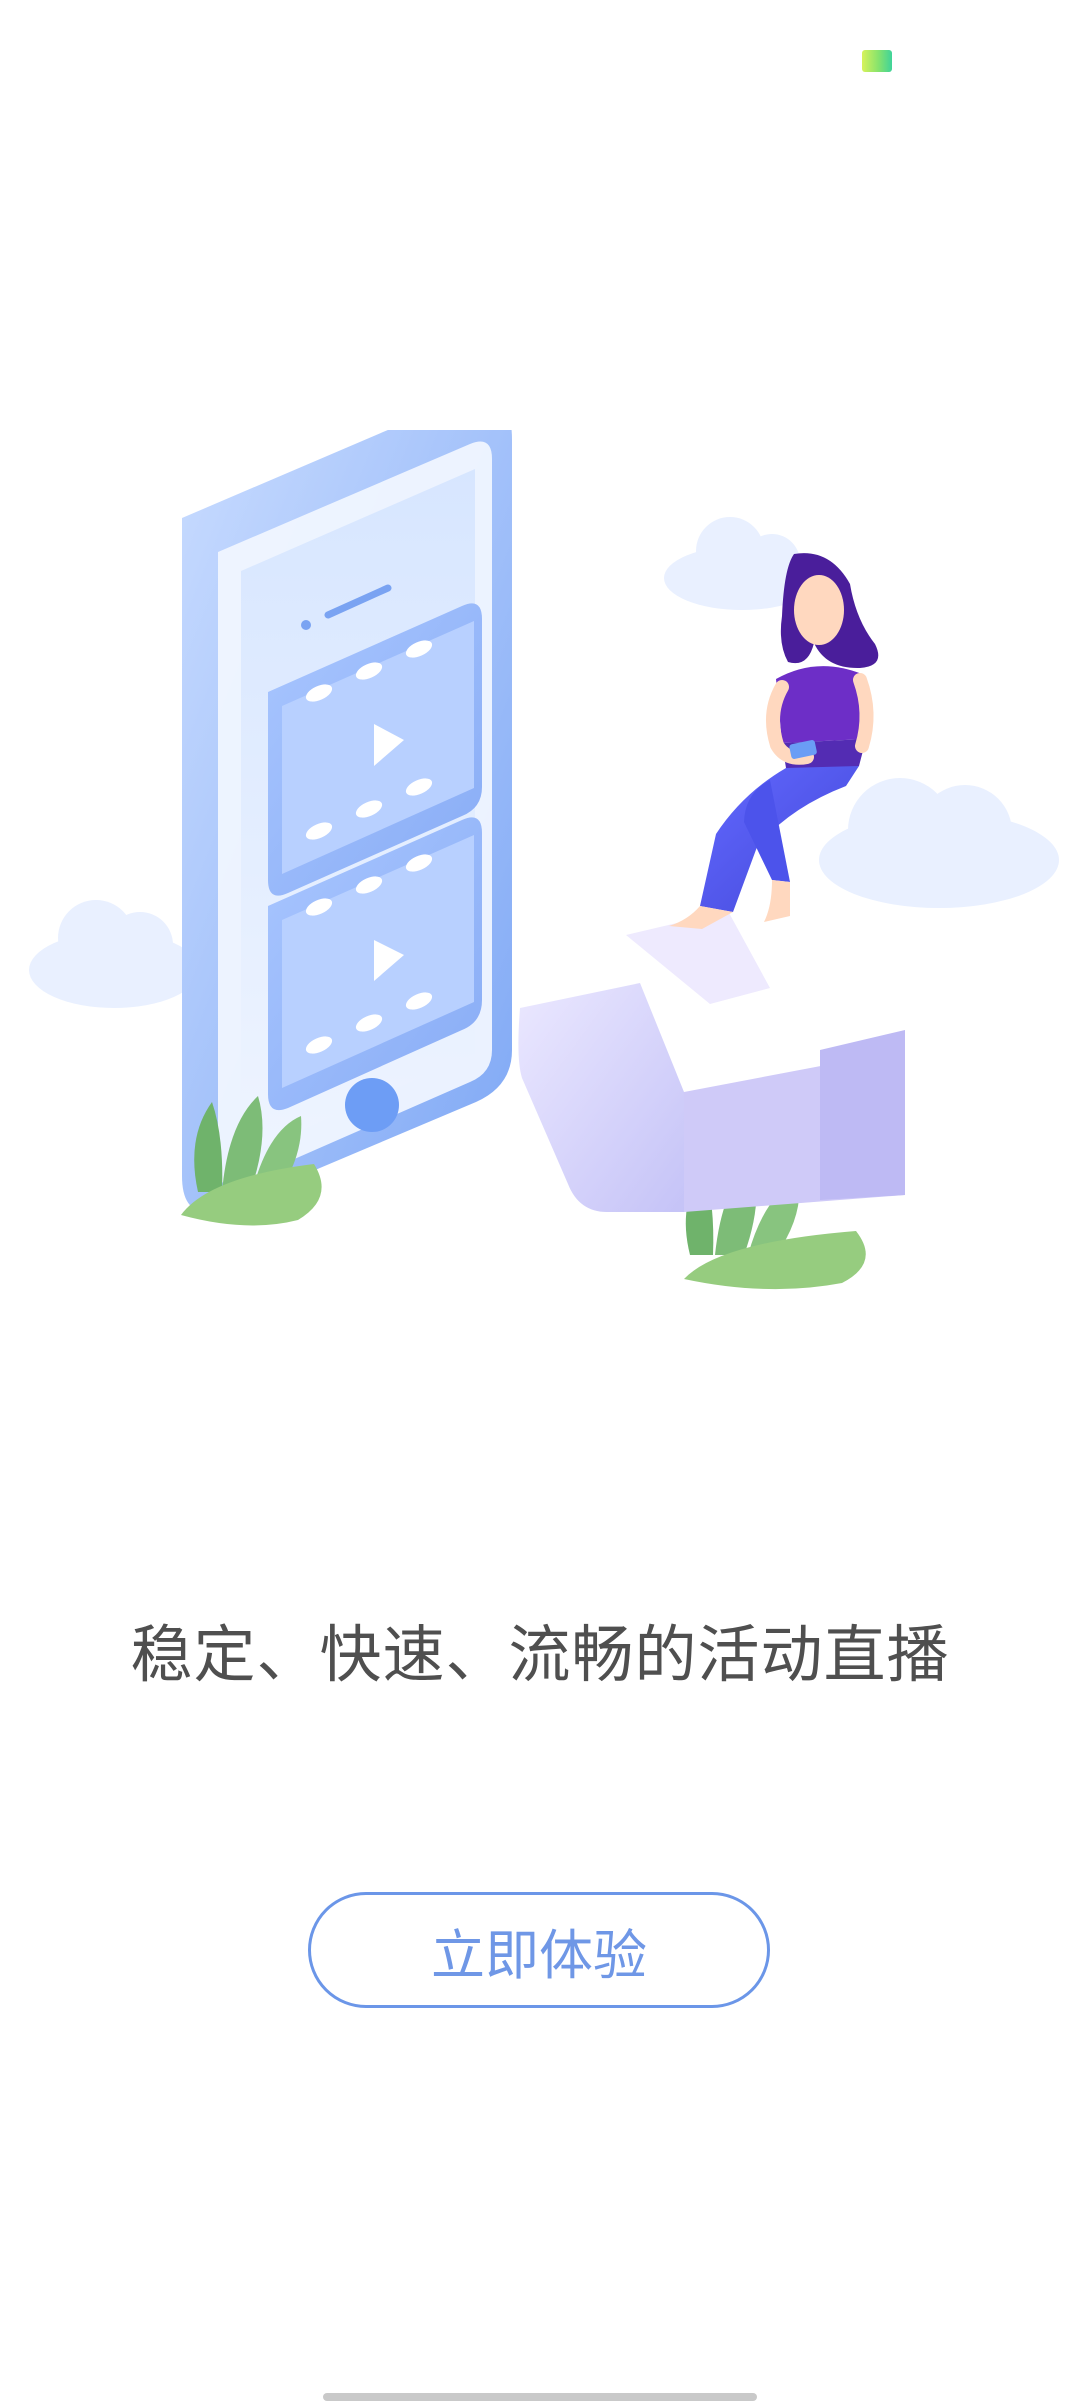 The width and height of the screenshot is (1080, 2408). What do you see at coordinates (711, 1061) in the screenshot?
I see `thumbs-up-seat-icon` at bounding box center [711, 1061].